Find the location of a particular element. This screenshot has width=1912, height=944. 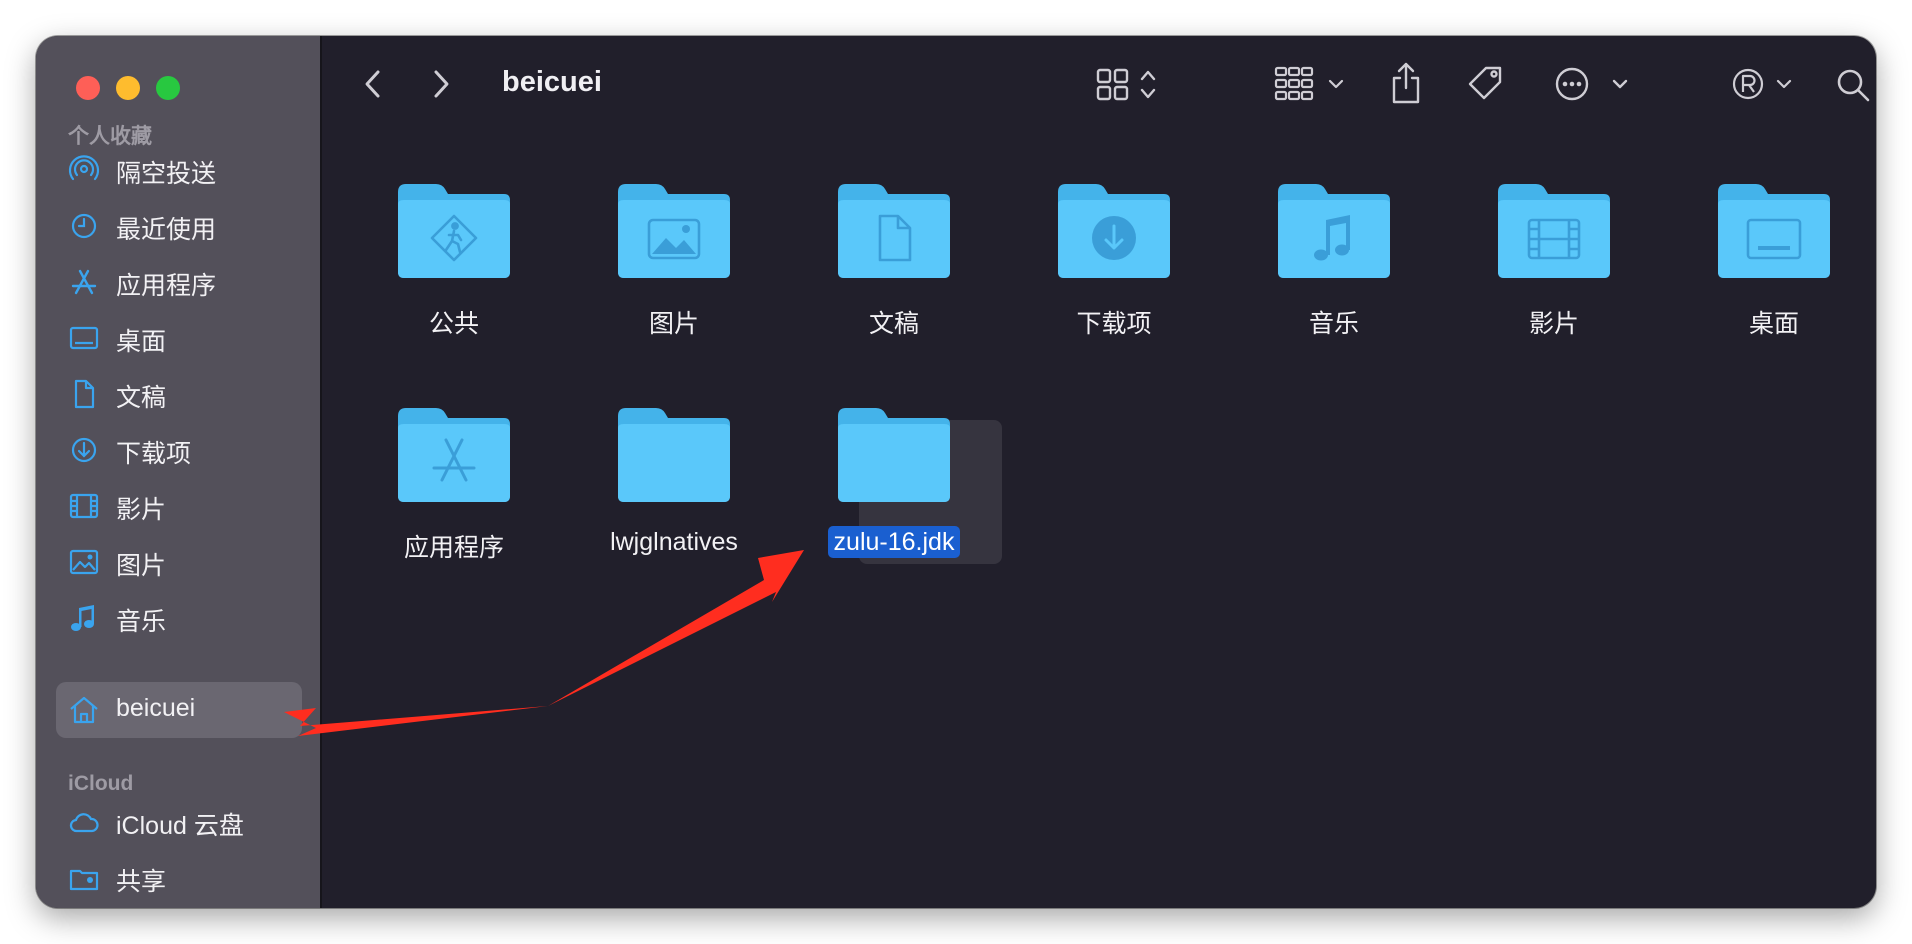

sidebar-item-movies: 影片 is located at coordinates (179, 506).